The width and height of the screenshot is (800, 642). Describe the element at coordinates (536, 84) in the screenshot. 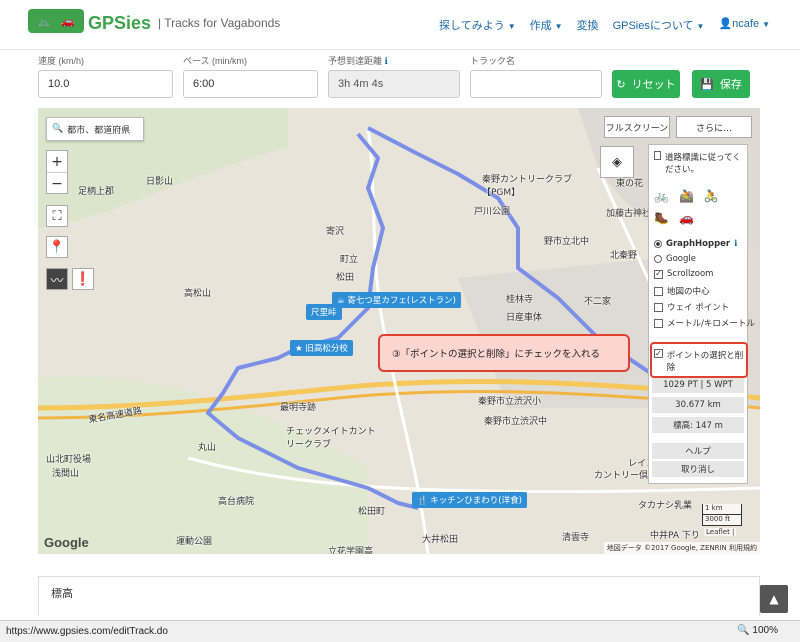

I see `track-name-input` at that location.